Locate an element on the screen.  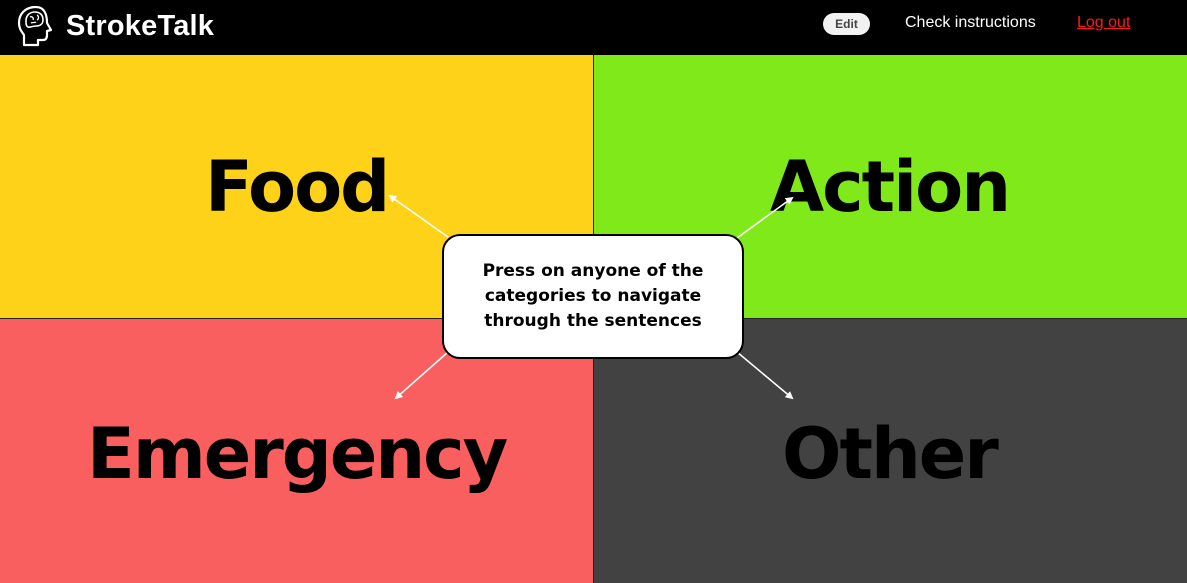
category-label-other: Other is located at coordinates (890, 454).